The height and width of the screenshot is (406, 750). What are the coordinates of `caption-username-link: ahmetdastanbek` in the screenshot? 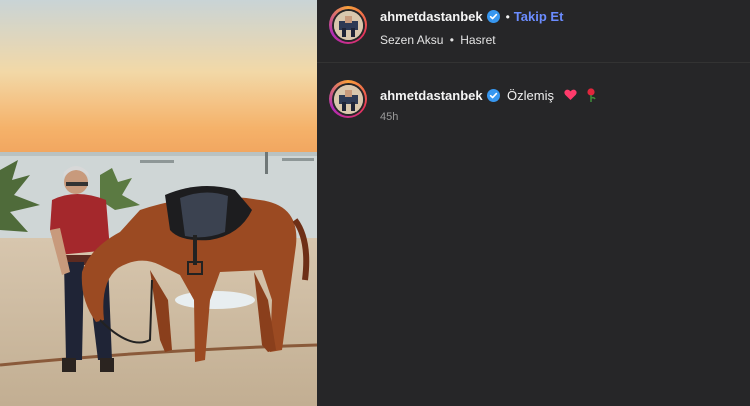 It's located at (431, 95).